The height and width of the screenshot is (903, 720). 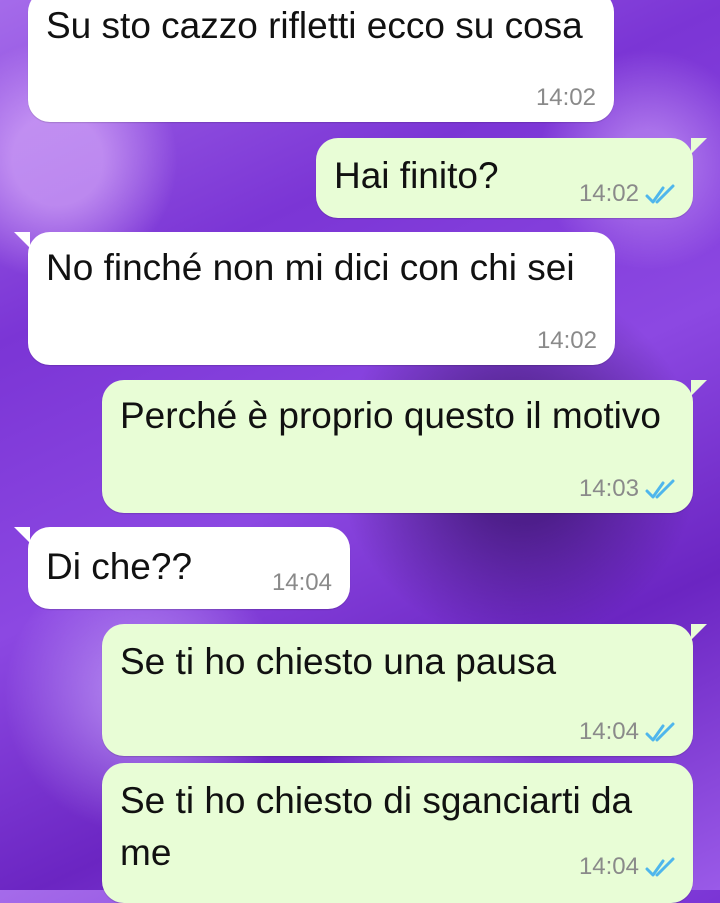 I want to click on message-bubble-incoming: Di che?? 14:04, so click(x=182, y=568).